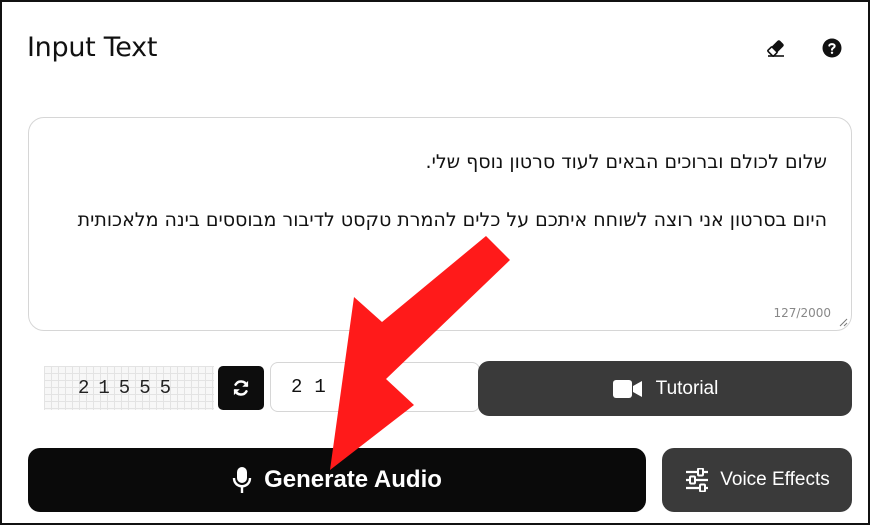 The width and height of the screenshot is (870, 525). Describe the element at coordinates (375, 387) in the screenshot. I see `captcha-input` at that location.